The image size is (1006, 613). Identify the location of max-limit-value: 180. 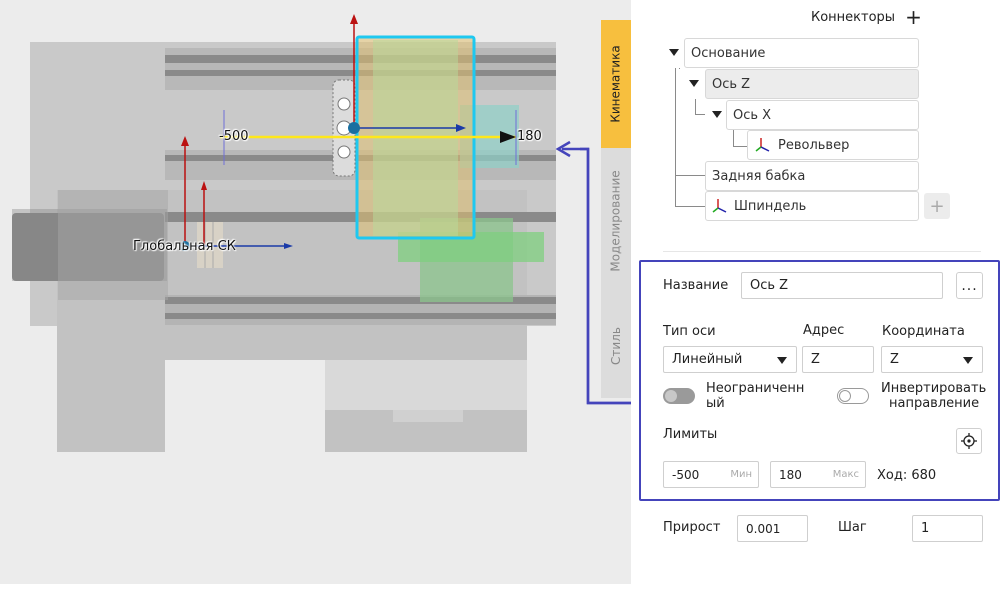
(790, 474).